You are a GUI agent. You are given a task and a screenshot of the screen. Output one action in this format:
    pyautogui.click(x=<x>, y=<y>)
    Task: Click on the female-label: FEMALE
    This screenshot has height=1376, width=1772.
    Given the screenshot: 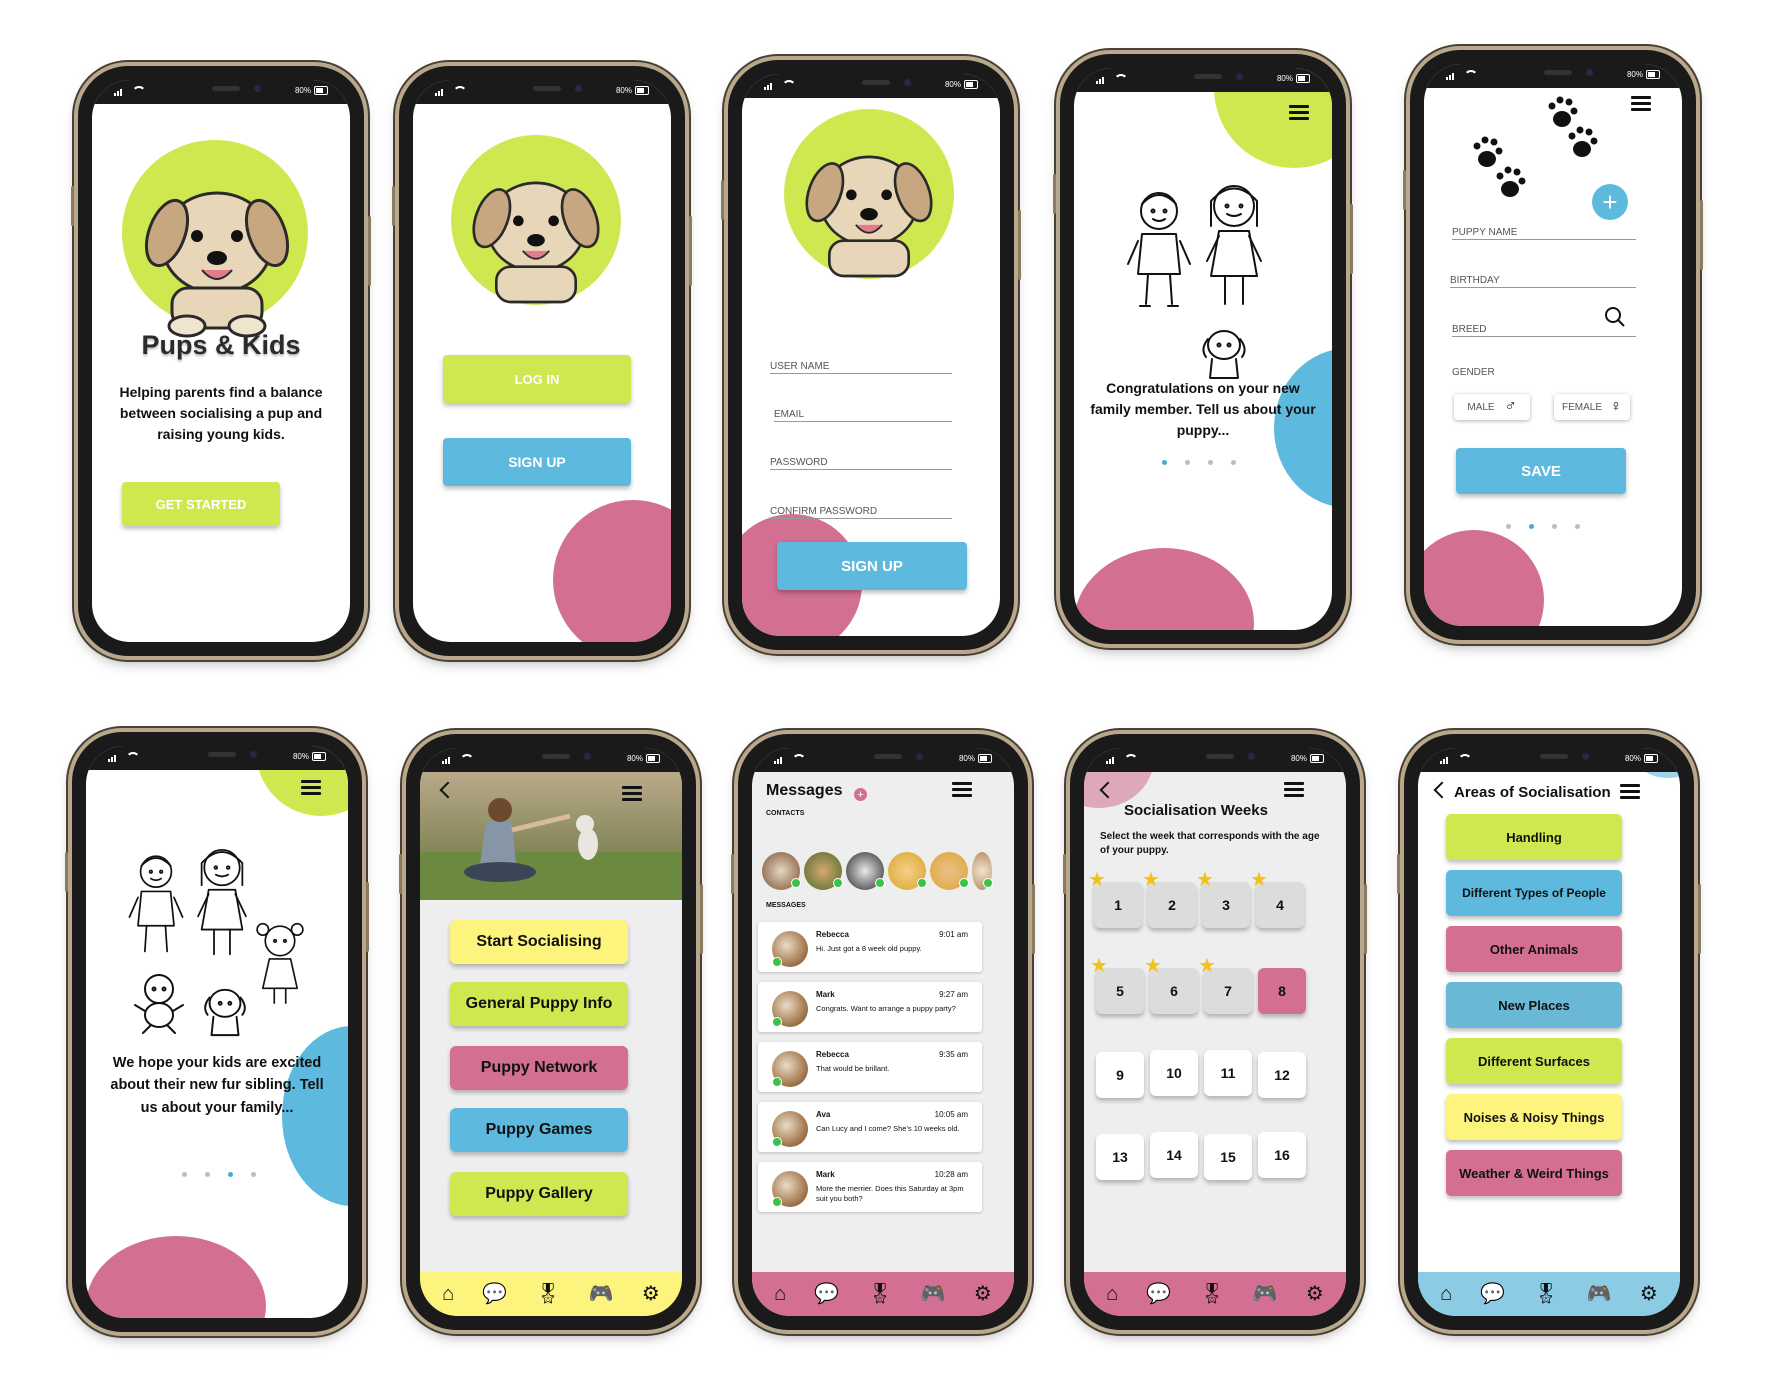 What is the action you would take?
    pyautogui.click(x=1581, y=407)
    